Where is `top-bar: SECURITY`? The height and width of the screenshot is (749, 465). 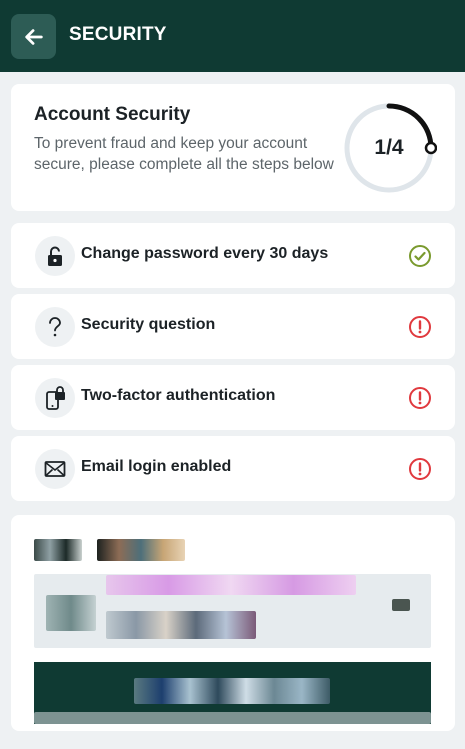
top-bar: SECURITY is located at coordinates (232, 36).